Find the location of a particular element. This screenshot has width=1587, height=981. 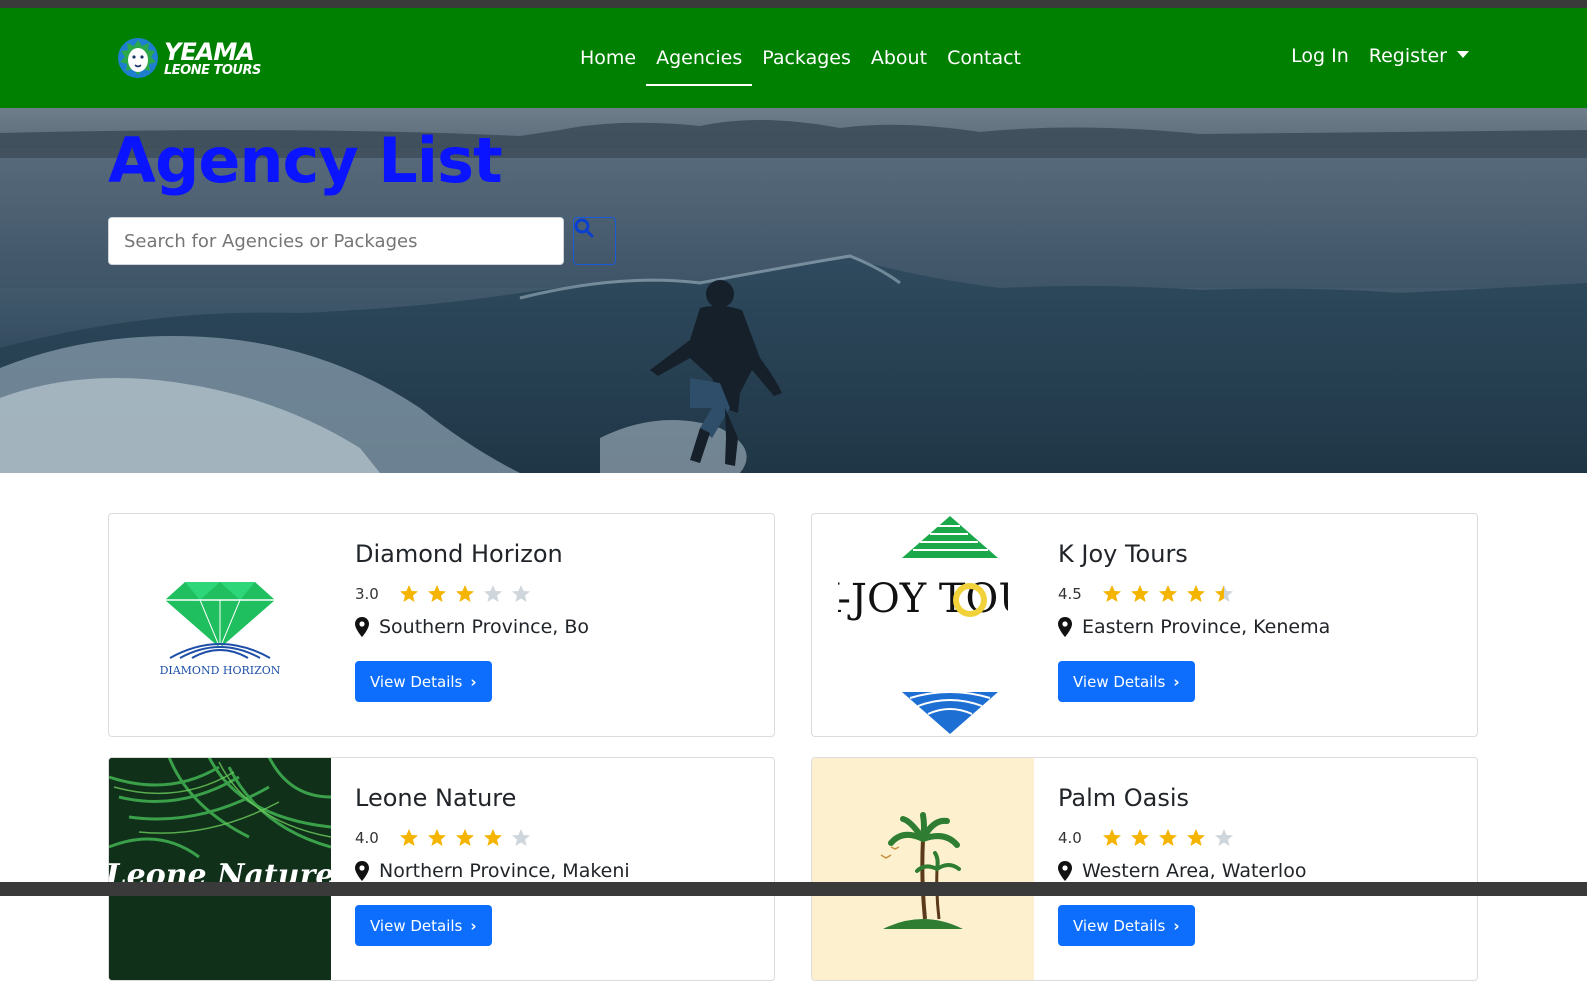

agency-location: Southern Province, Bo is located at coordinates (472, 627).